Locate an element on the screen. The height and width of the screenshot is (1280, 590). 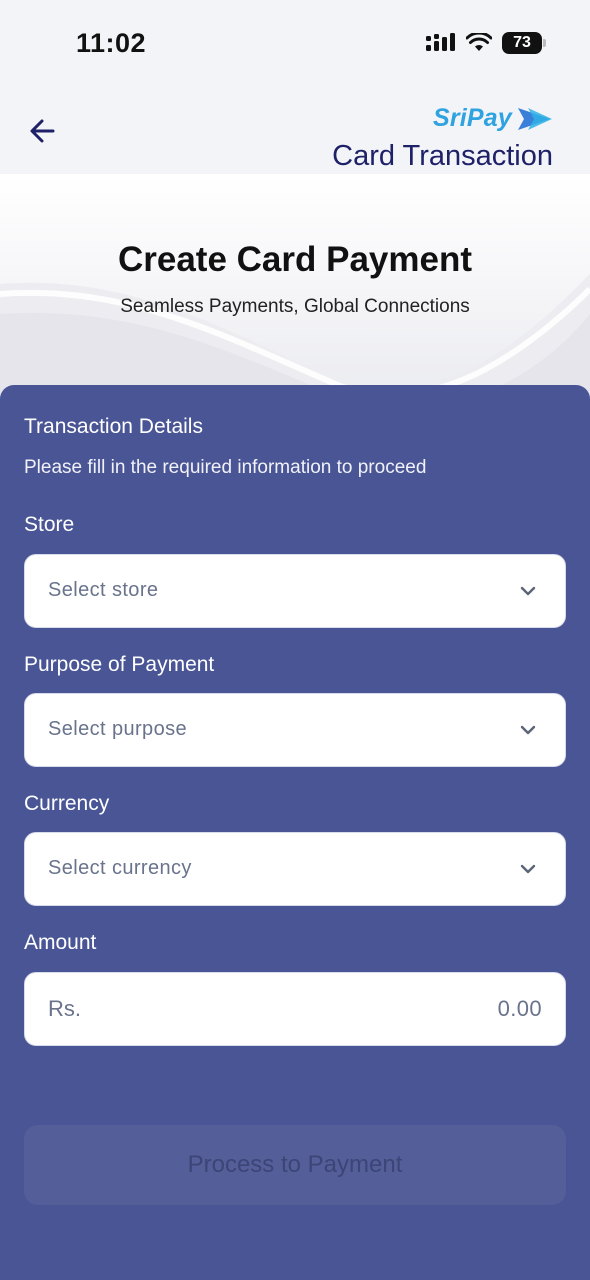
currency-label: Currency is located at coordinates (67, 803).